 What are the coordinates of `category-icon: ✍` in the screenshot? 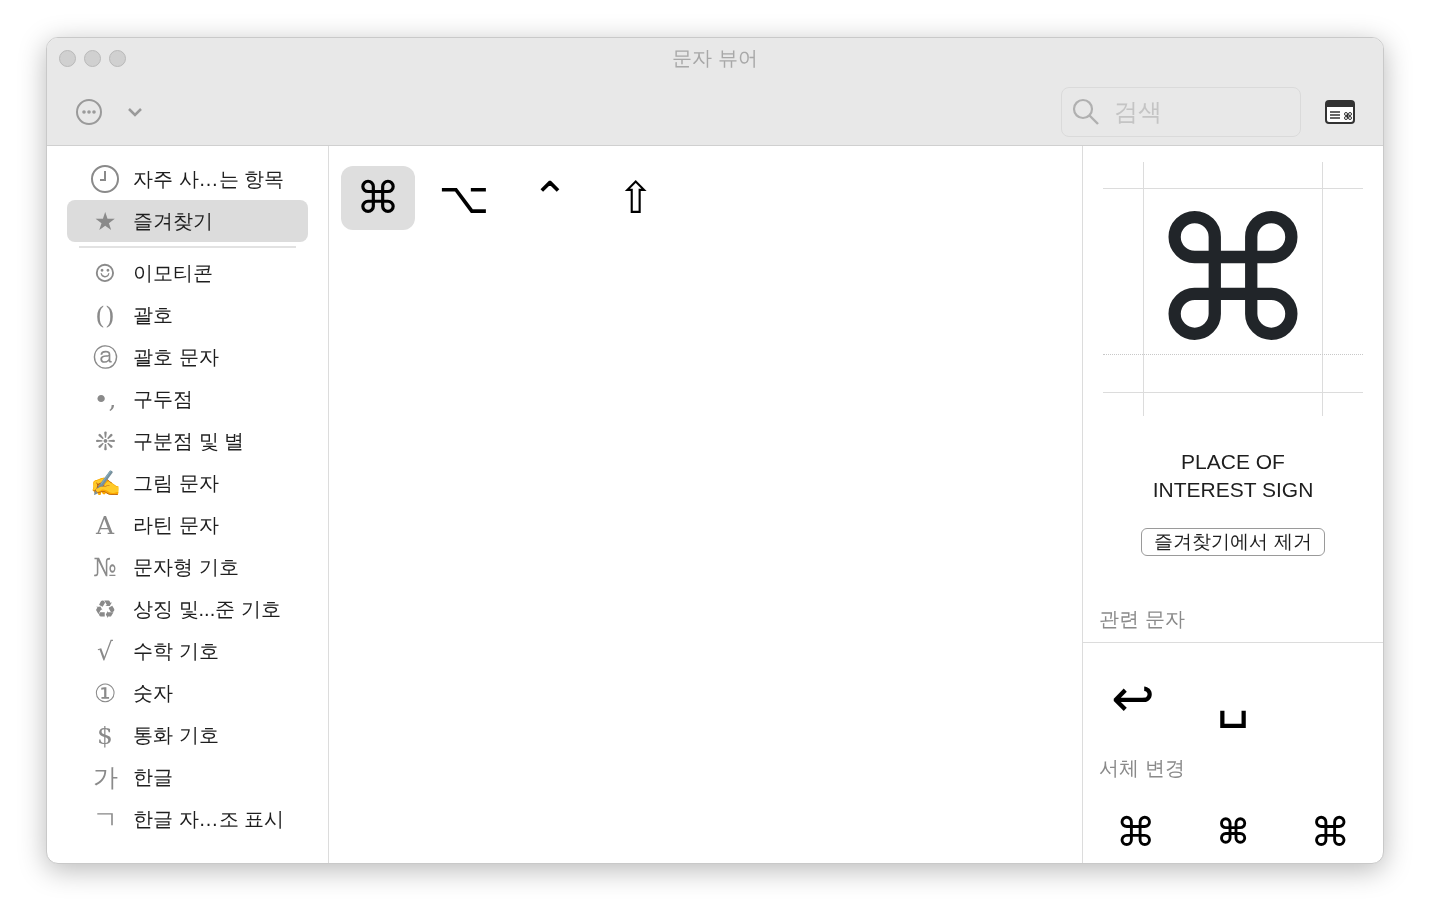 It's located at (105, 483).